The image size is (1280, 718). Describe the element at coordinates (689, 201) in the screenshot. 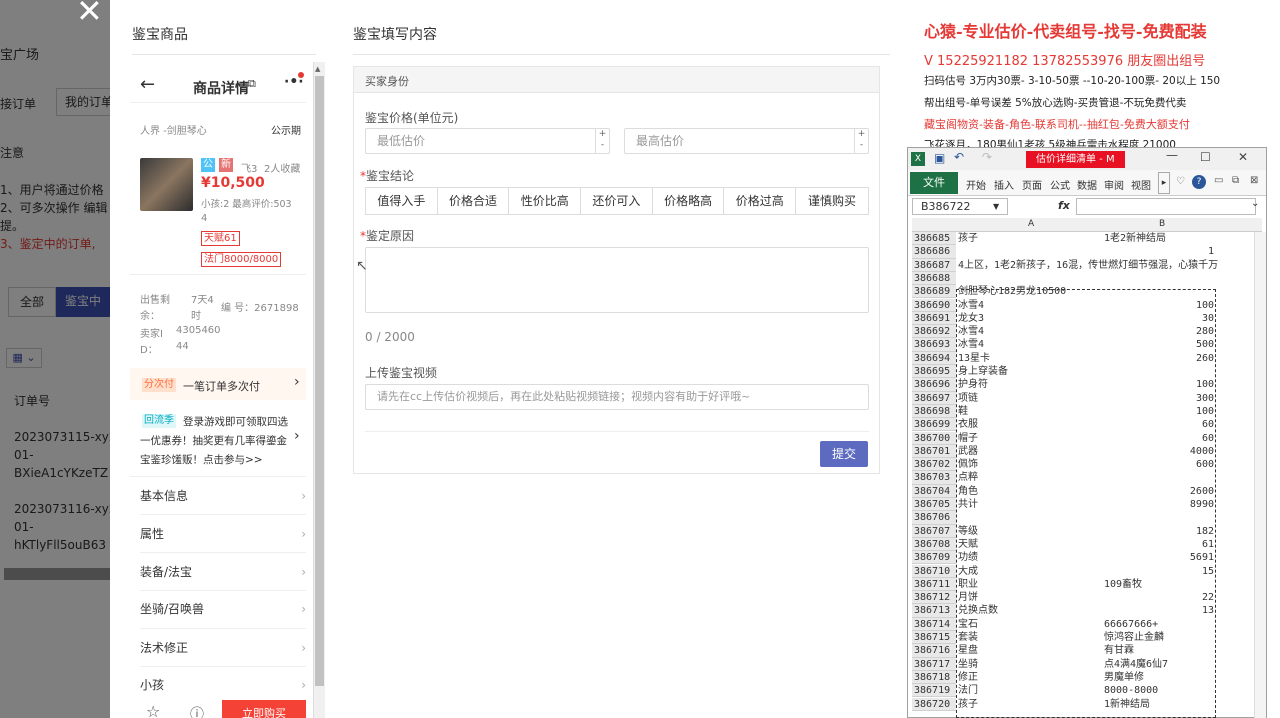

I see `option-slightly-high: 价格略高` at that location.